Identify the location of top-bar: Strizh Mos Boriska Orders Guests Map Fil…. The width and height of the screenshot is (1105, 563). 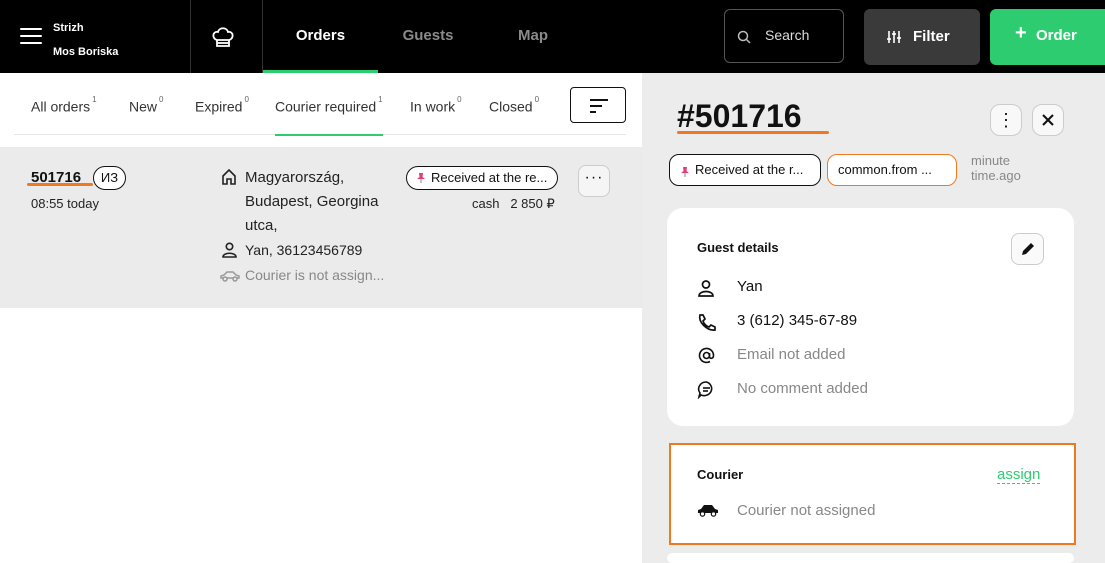
(552, 36).